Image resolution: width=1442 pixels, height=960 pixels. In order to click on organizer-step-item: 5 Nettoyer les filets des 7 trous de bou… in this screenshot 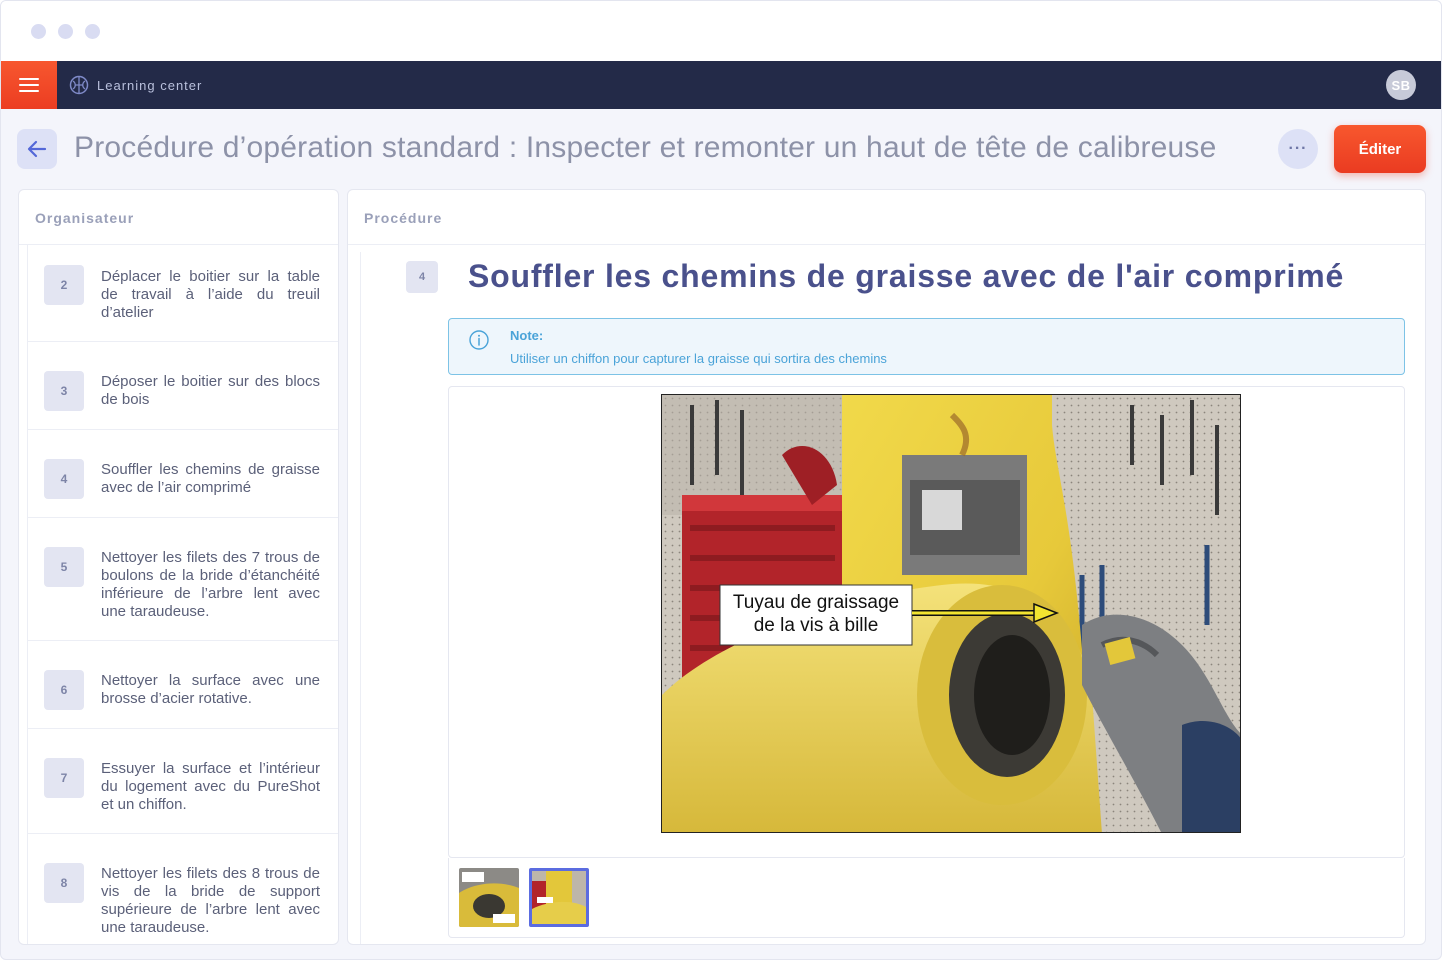, I will do `click(183, 579)`.